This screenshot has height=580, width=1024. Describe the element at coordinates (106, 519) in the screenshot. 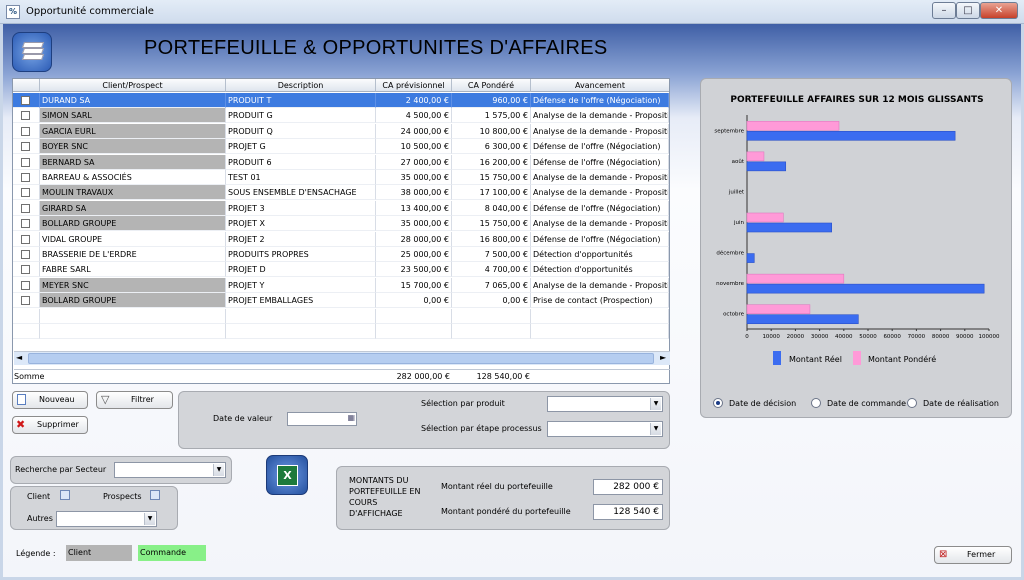

I see `autres-select: ▼` at that location.